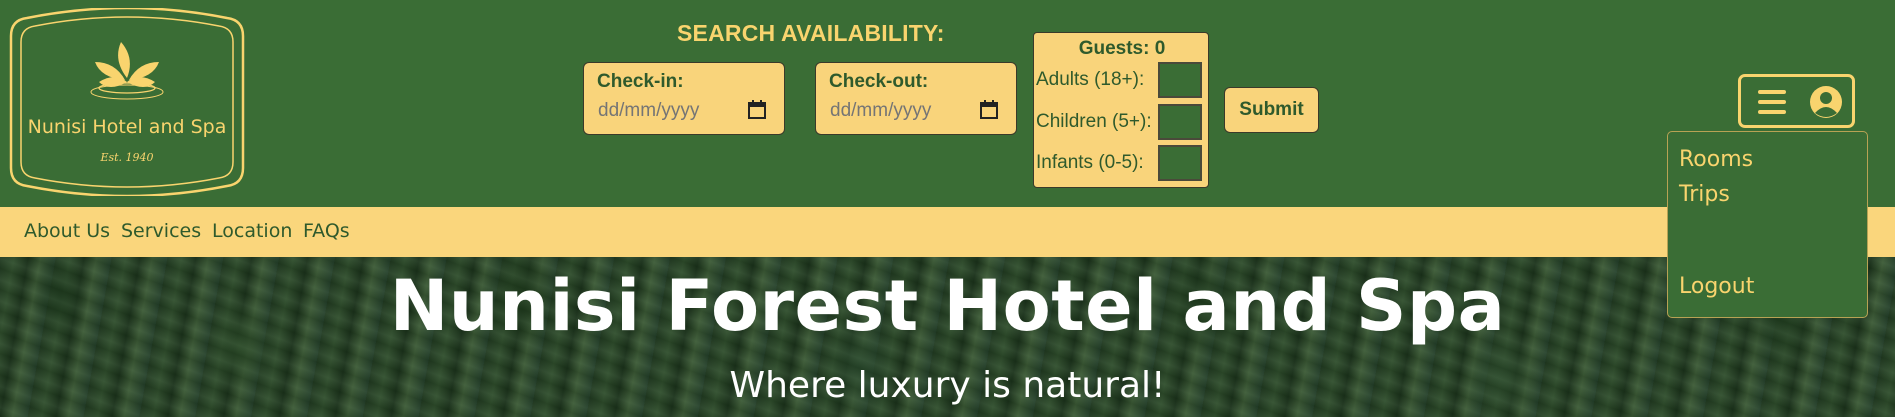  What do you see at coordinates (67, 231) in the screenshot?
I see `nav-about-us: About Us` at bounding box center [67, 231].